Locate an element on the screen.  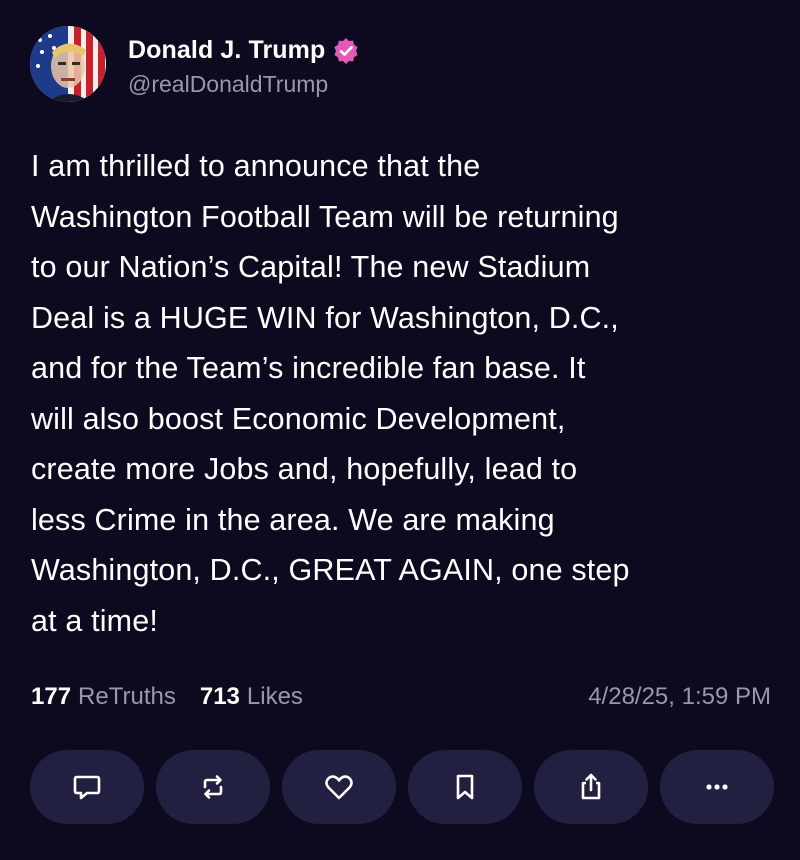
heart-icon is located at coordinates (339, 787).